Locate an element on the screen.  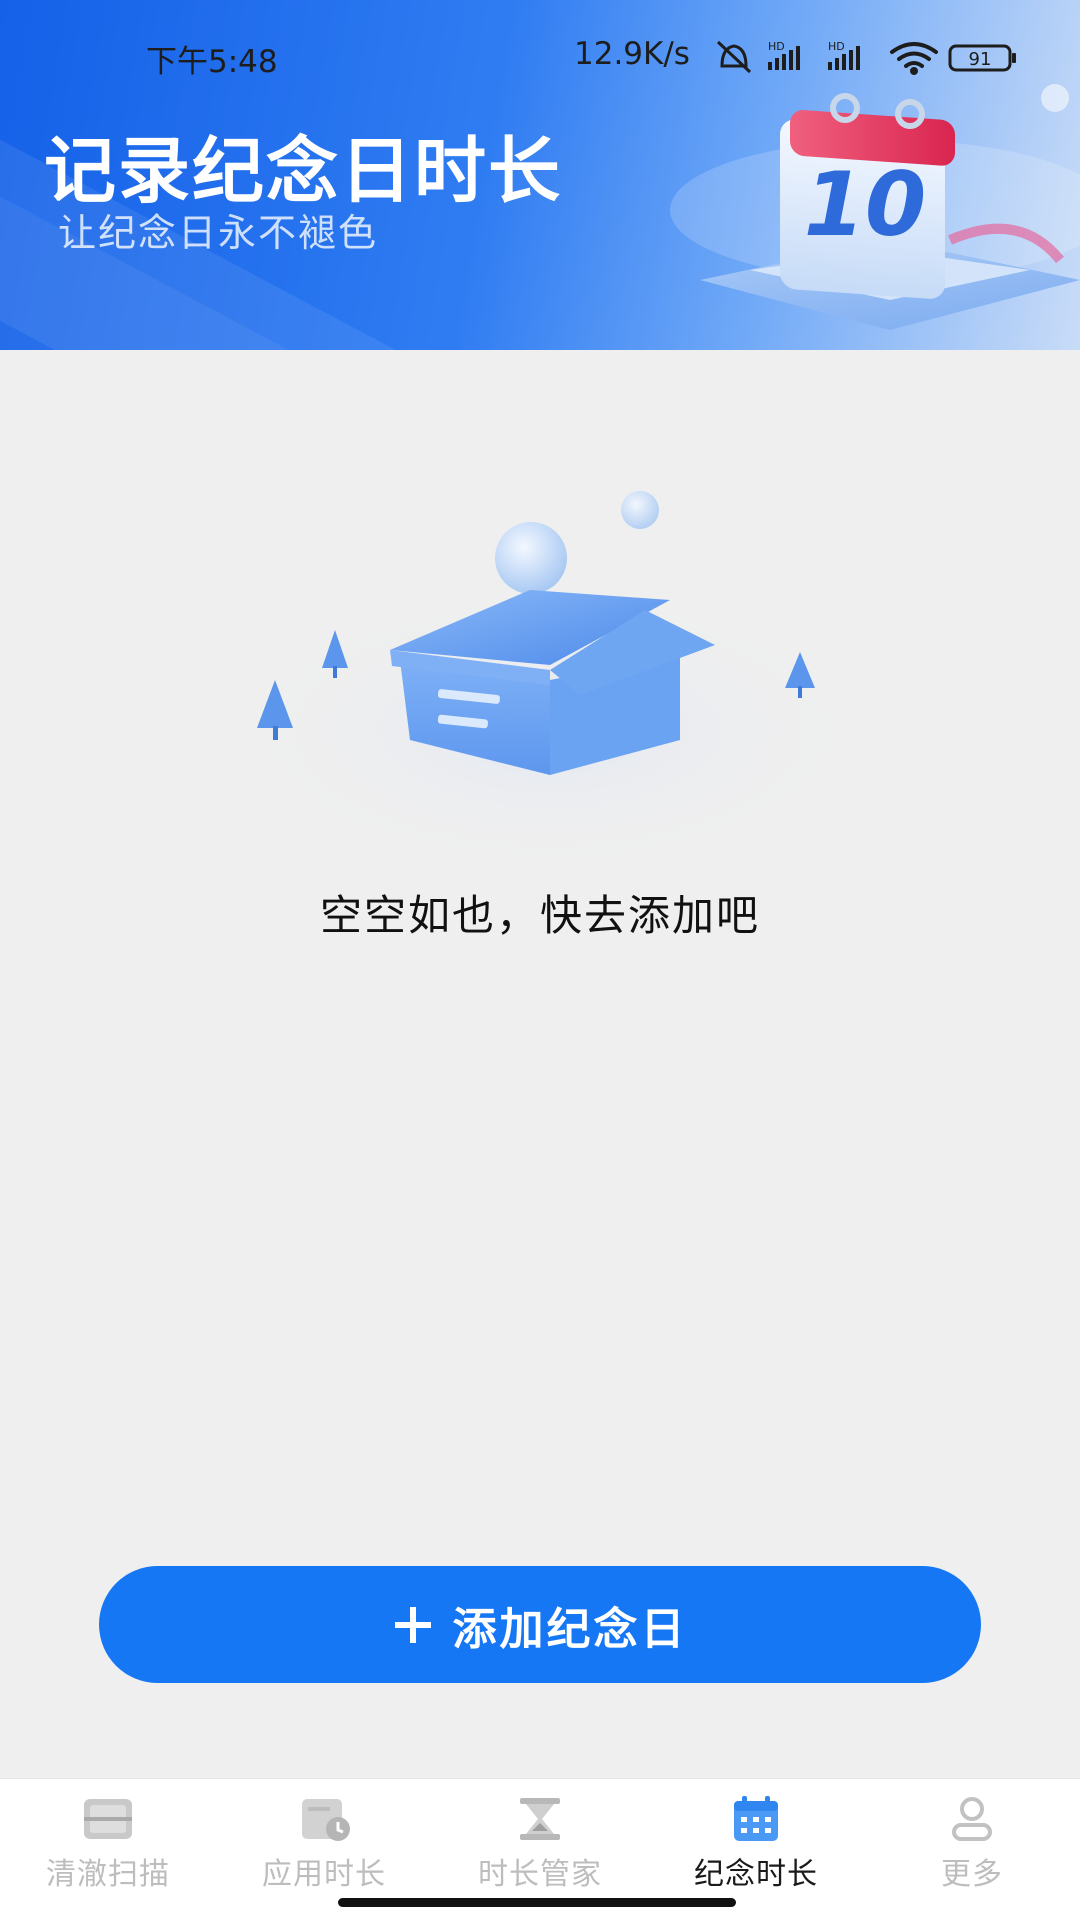
nav-item-time-keeper: 时长管家 is located at coordinates (540, 1850).